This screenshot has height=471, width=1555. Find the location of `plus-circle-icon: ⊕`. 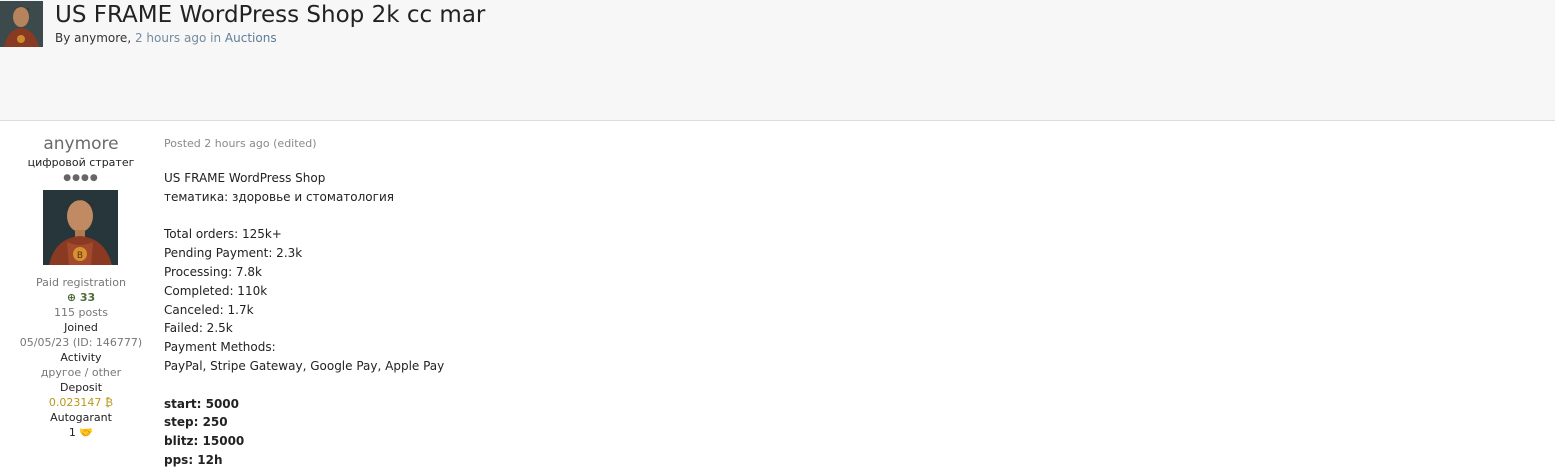

plus-circle-icon: ⊕ is located at coordinates (71, 297).